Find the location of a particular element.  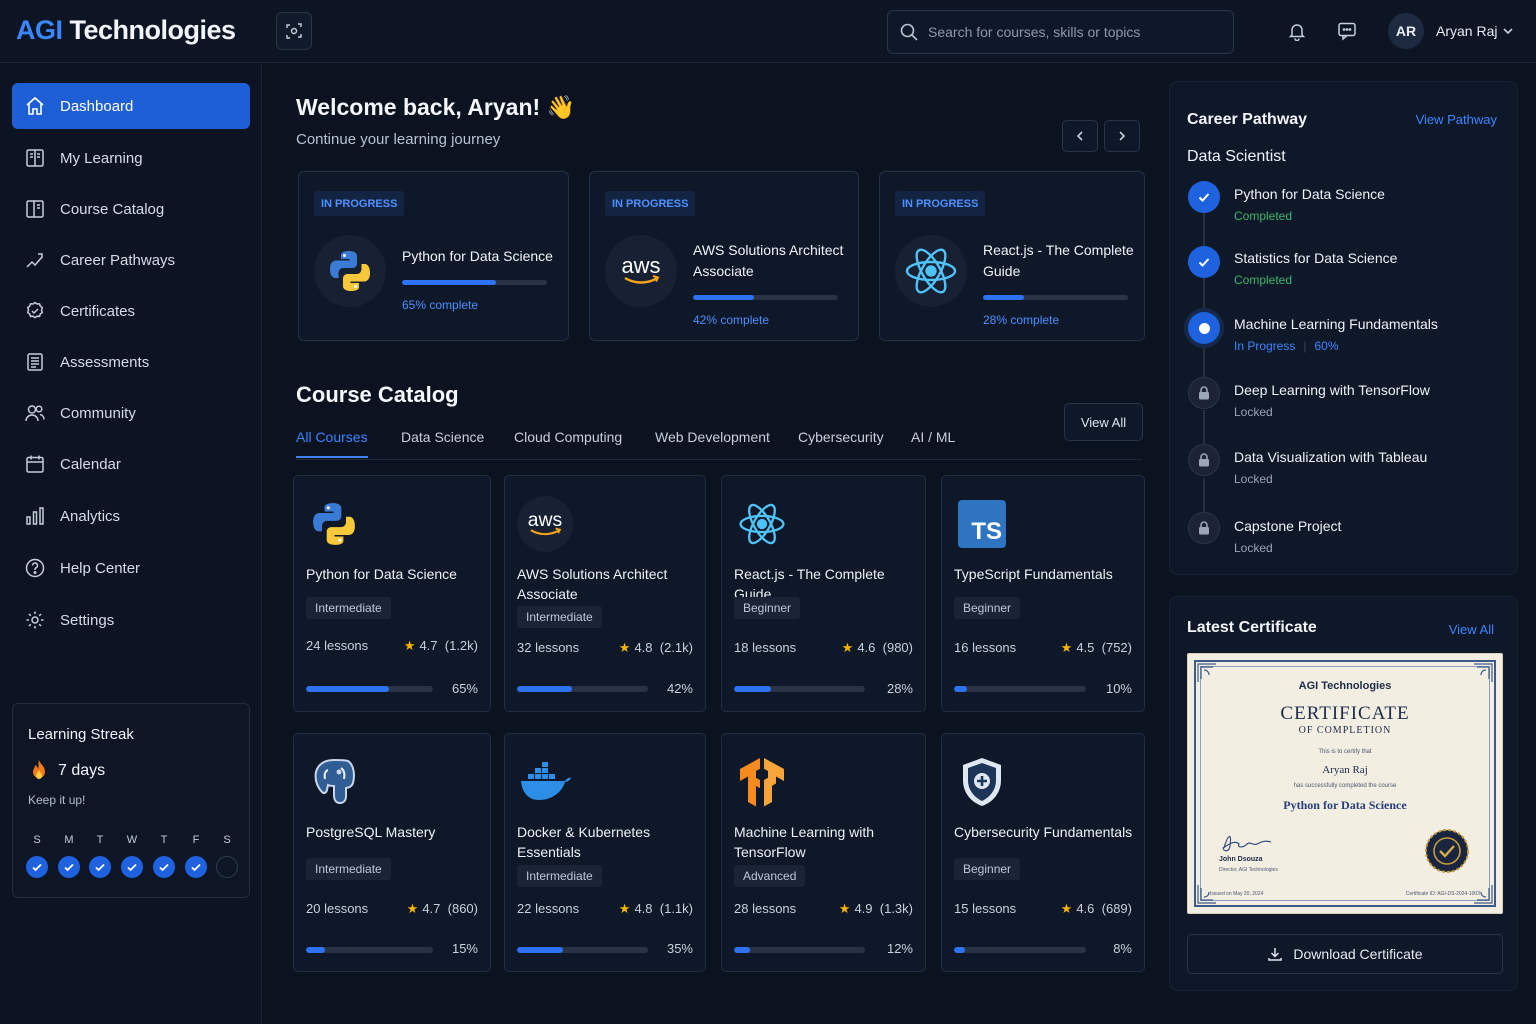

step-title: Data Visualization with Tableau is located at coordinates (1330, 457).